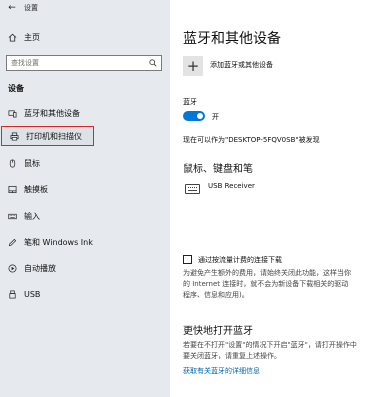 This screenshot has width=375, height=397. Describe the element at coordinates (14, 136) in the screenshot. I see `printer-icon` at that location.